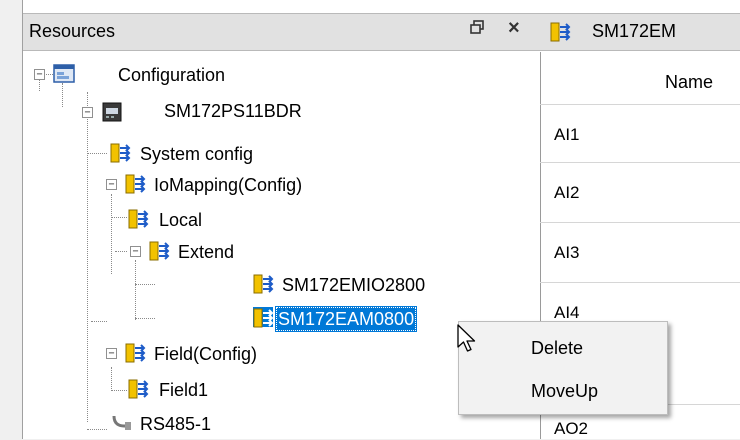 The height and width of the screenshot is (440, 740). What do you see at coordinates (634, 31) in the screenshot?
I see `editor-tab-title: SM172EM` at bounding box center [634, 31].